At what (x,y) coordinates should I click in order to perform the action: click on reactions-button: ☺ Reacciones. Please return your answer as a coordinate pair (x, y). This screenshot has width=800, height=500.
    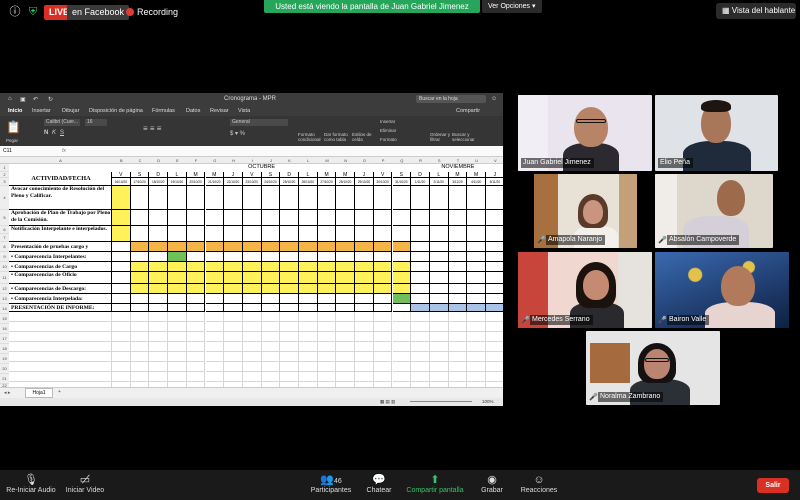
    Looking at the image, I should click on (539, 483).